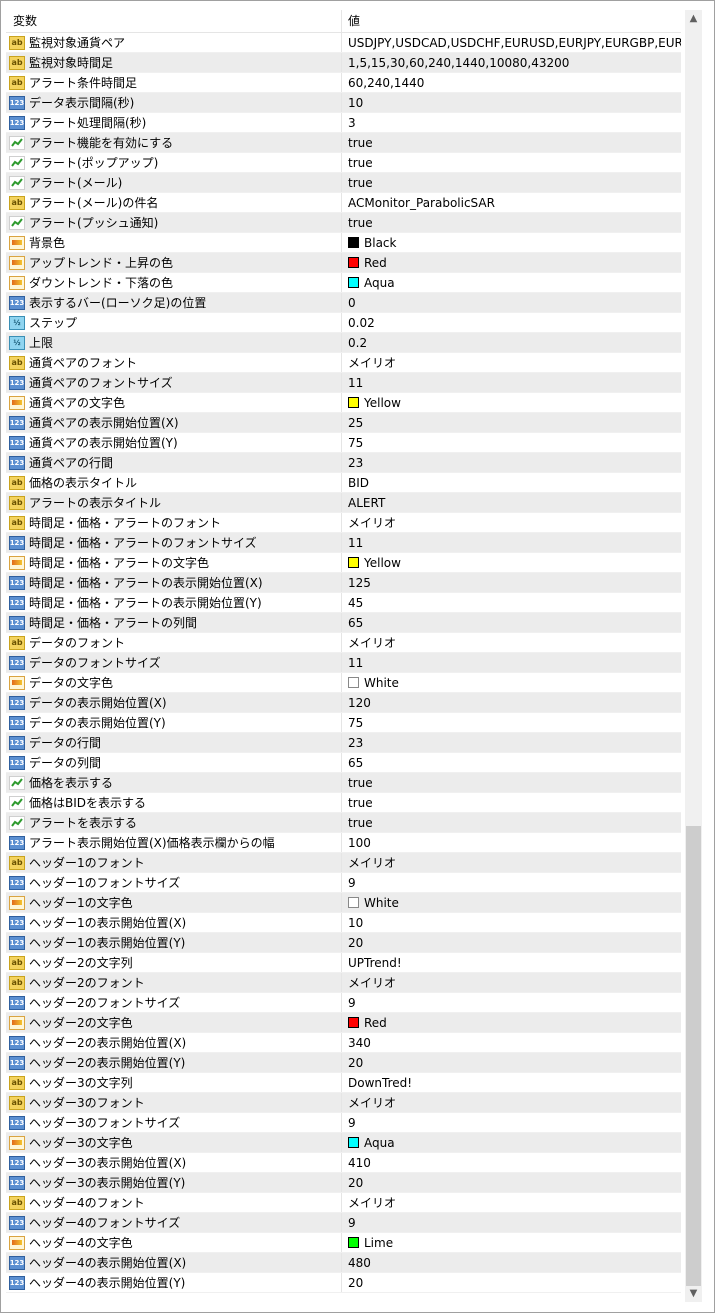 This screenshot has height=1313, width=715. I want to click on table-row: データの文字色 White, so click(343, 683).